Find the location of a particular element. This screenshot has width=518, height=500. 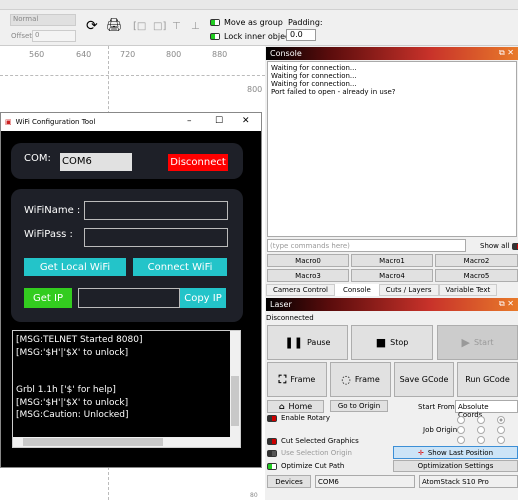

offset-input: 0 is located at coordinates (54, 36).